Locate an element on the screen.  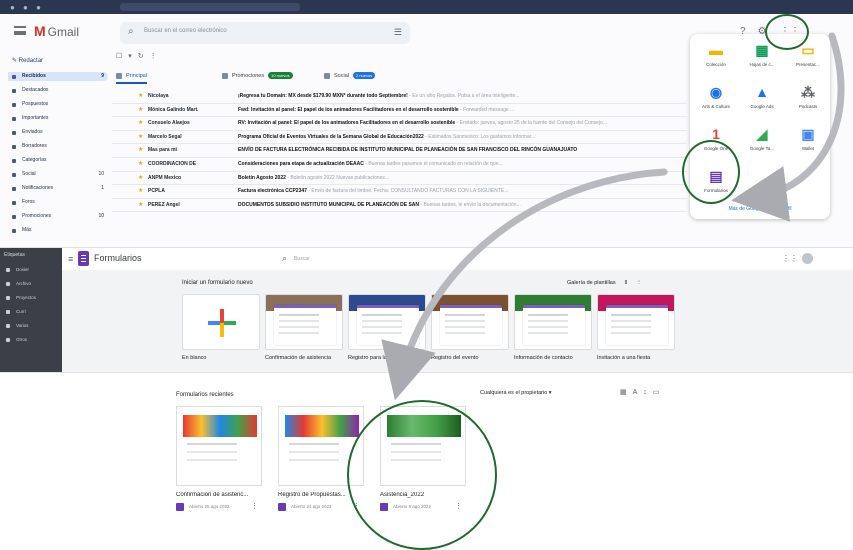
arrow-forms-to-recent is located at coordinates (524, 284).